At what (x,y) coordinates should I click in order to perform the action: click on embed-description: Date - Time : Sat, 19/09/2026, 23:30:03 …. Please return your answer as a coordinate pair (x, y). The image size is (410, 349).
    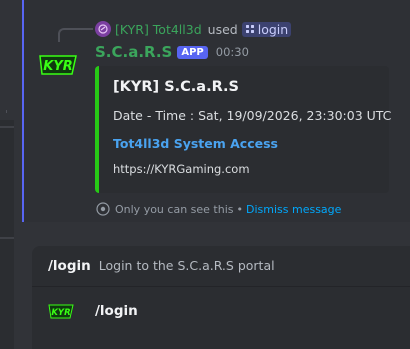
    Looking at the image, I should click on (252, 115).